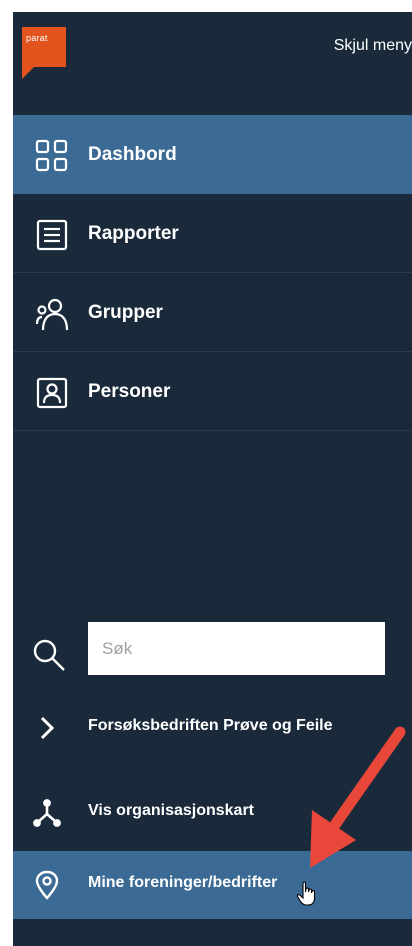 This screenshot has width=412, height=946. What do you see at coordinates (47, 728) in the screenshot?
I see `chevron-right-icon` at bounding box center [47, 728].